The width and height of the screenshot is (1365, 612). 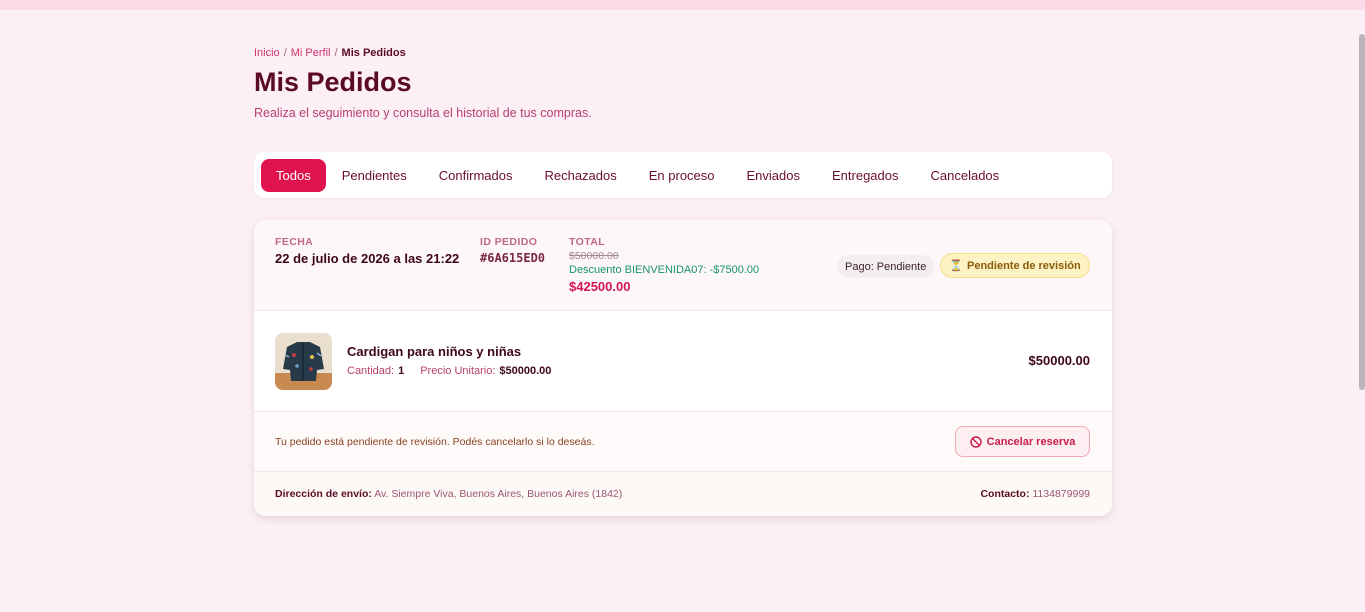 I want to click on tab-cancelados: Cancelados, so click(x=965, y=175).